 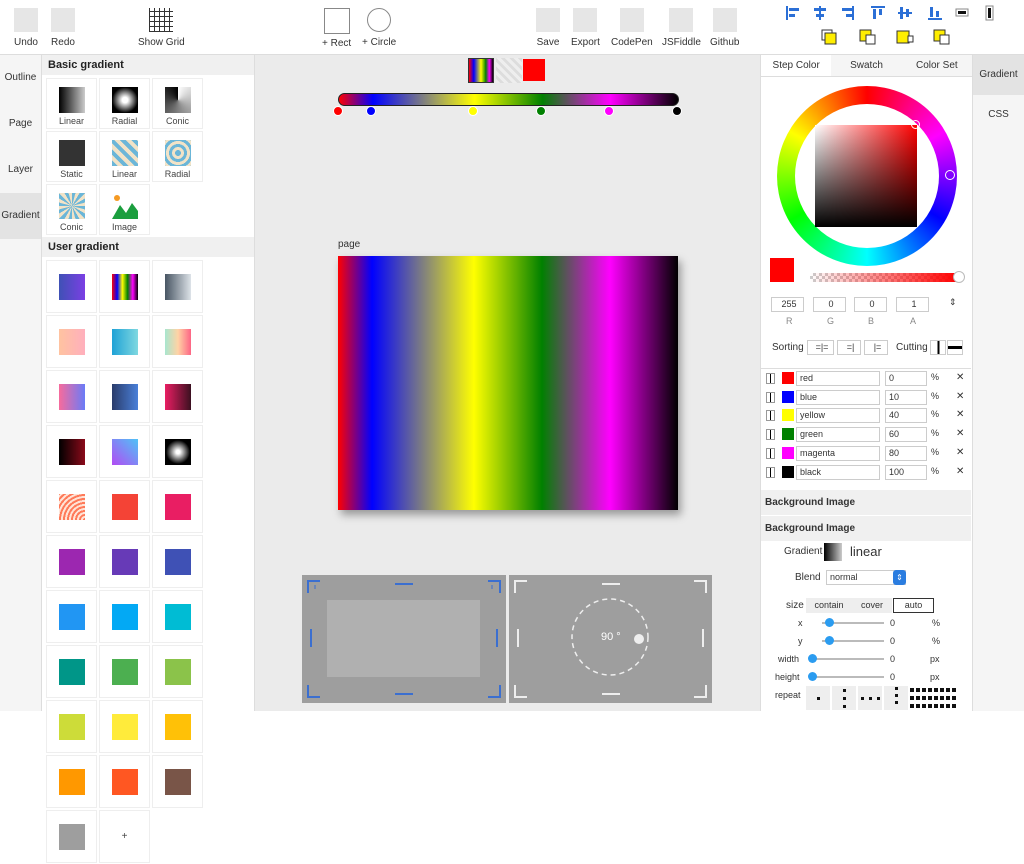 What do you see at coordinates (989, 13) in the screenshot?
I see `same-height-icon` at bounding box center [989, 13].